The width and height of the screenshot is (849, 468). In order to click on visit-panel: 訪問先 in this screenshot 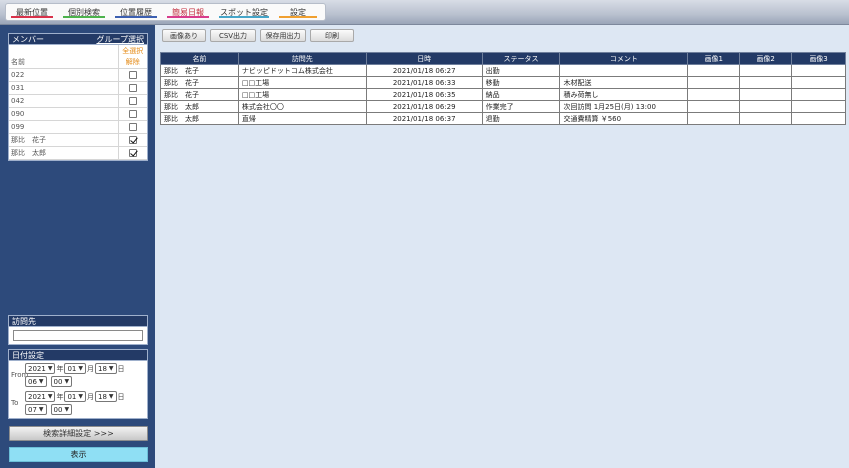, I will do `click(78, 330)`.